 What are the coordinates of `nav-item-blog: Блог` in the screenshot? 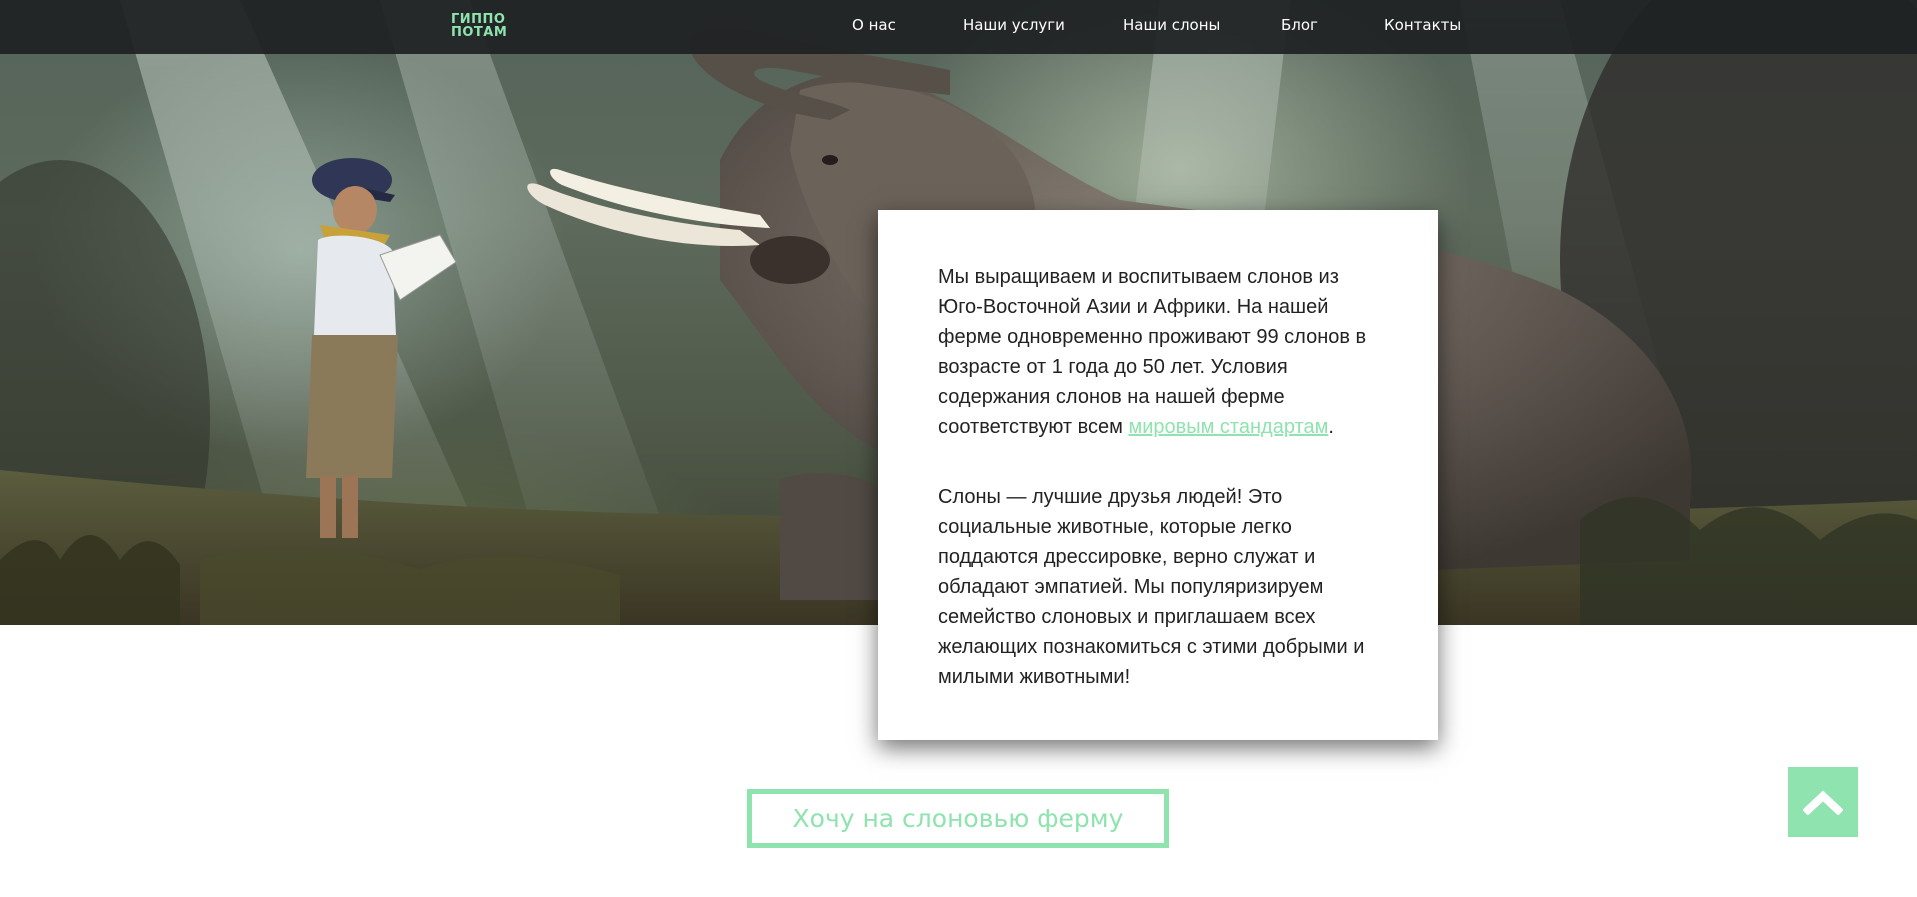 It's located at (1299, 25).